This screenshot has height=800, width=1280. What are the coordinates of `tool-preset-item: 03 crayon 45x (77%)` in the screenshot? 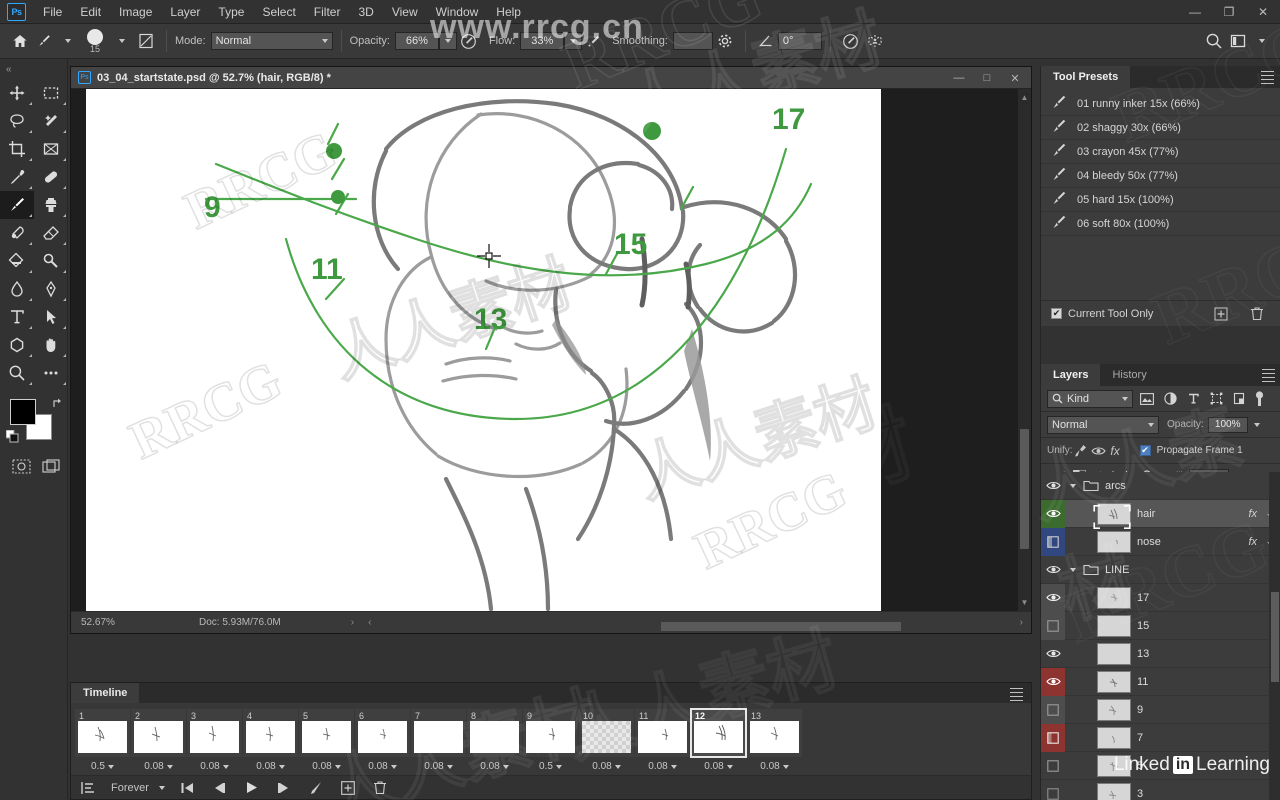 It's located at (1160, 152).